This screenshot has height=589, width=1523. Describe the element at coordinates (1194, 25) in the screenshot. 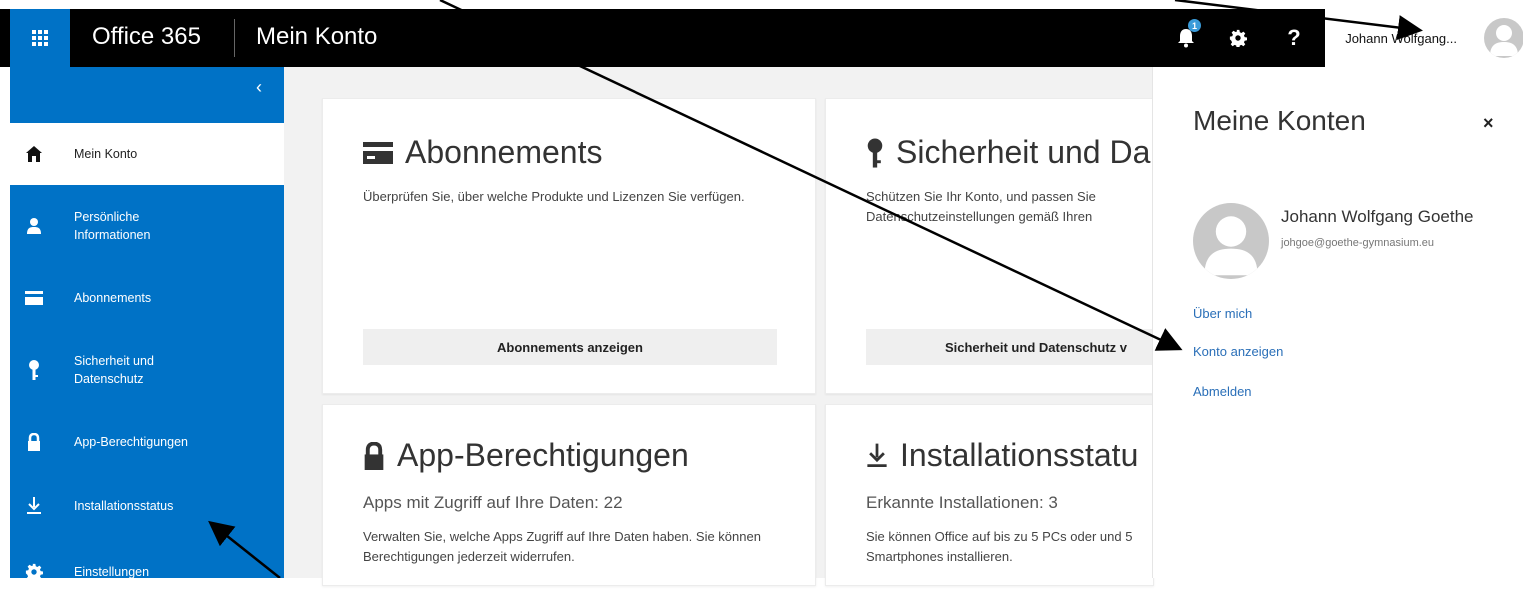

I see `notification-badge: 1` at that location.